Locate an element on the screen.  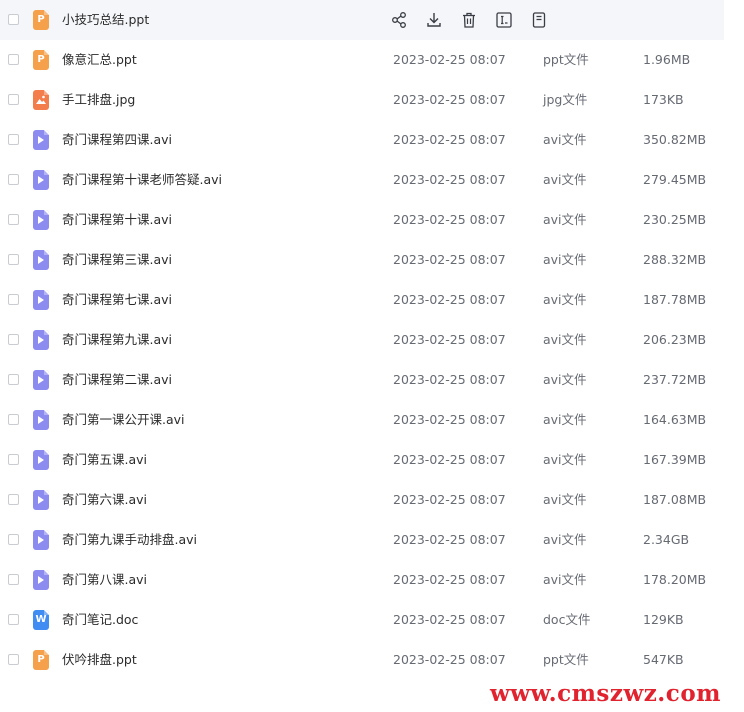
file-name: 奇门第一课公开课.avi is located at coordinates (123, 420).